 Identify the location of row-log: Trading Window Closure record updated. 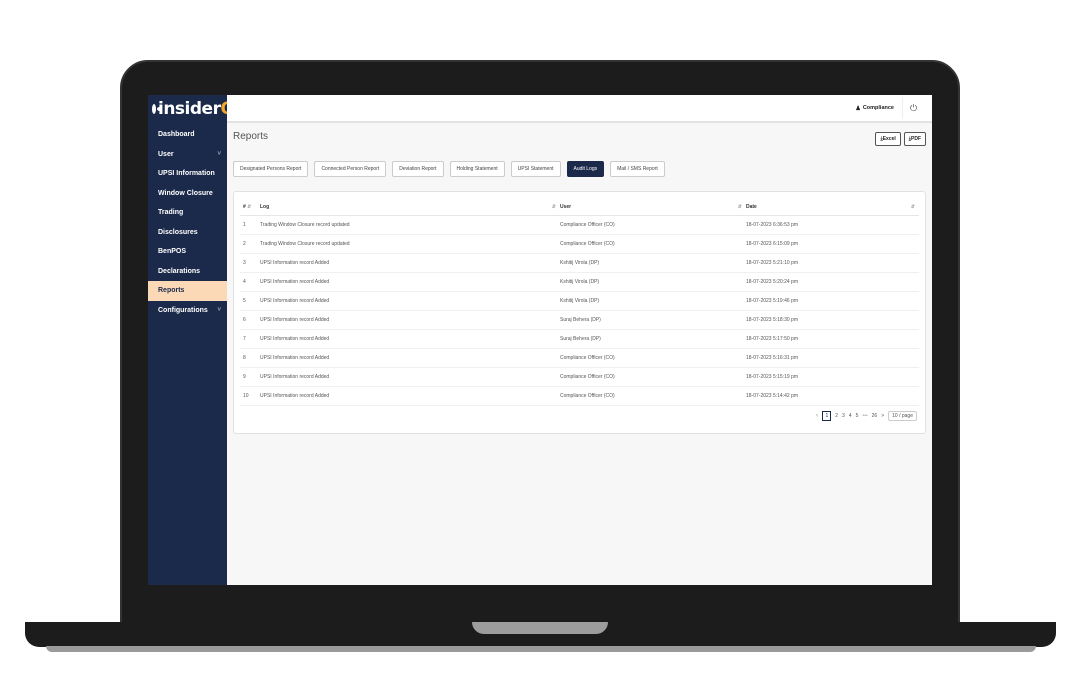
(410, 244).